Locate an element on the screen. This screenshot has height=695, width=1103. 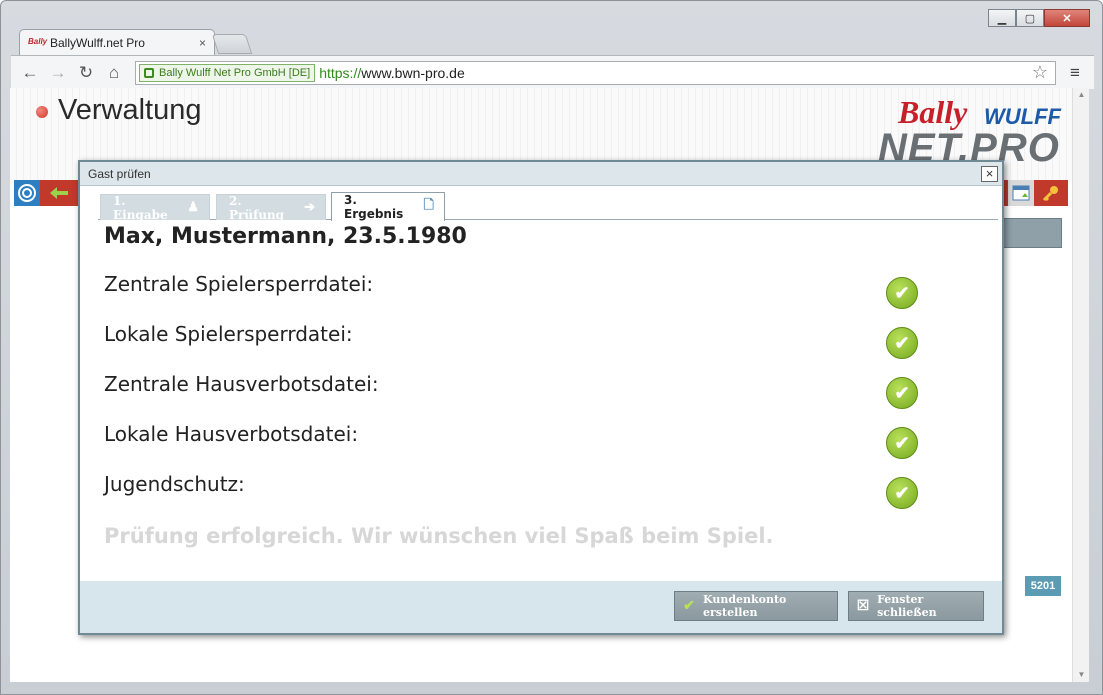
check-row: Lokale Spielersperrdatei: ✔ is located at coordinates (514, 340).